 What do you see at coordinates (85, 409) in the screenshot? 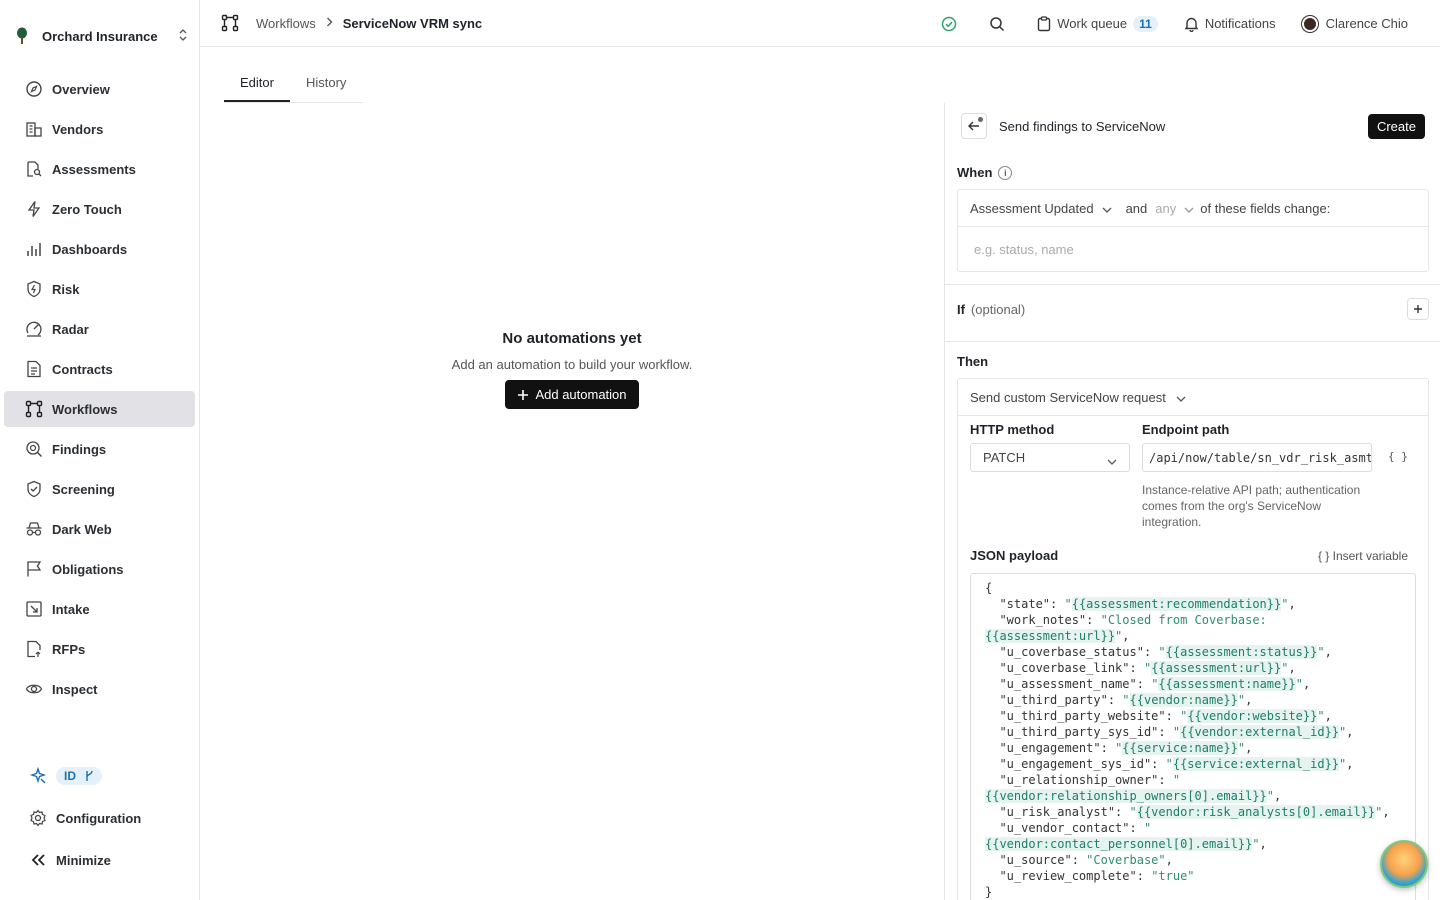
I see `sidebar-item-label: Workflows` at bounding box center [85, 409].